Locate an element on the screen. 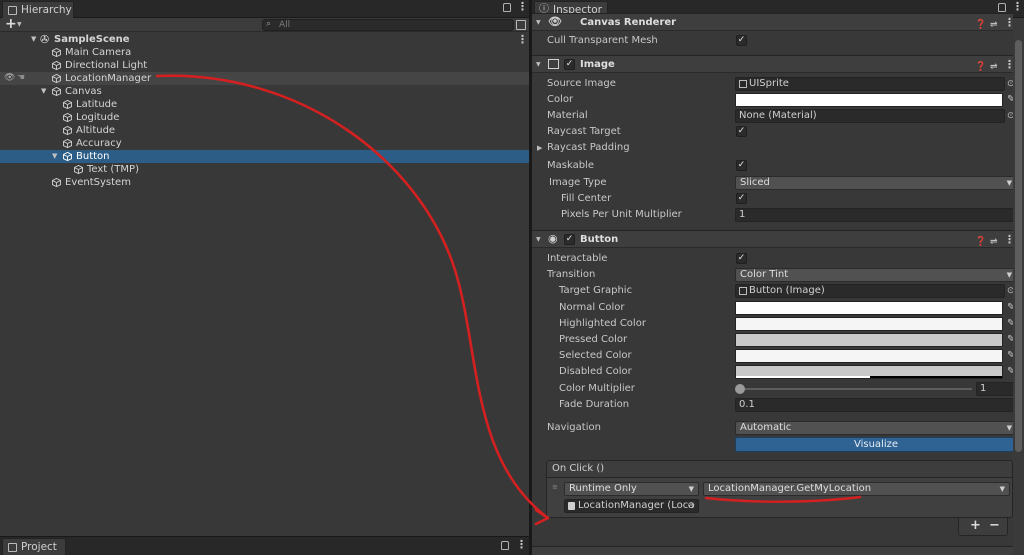 The width and height of the screenshot is (1024, 555). raycast-target-checkbox: ✓ is located at coordinates (741, 131).